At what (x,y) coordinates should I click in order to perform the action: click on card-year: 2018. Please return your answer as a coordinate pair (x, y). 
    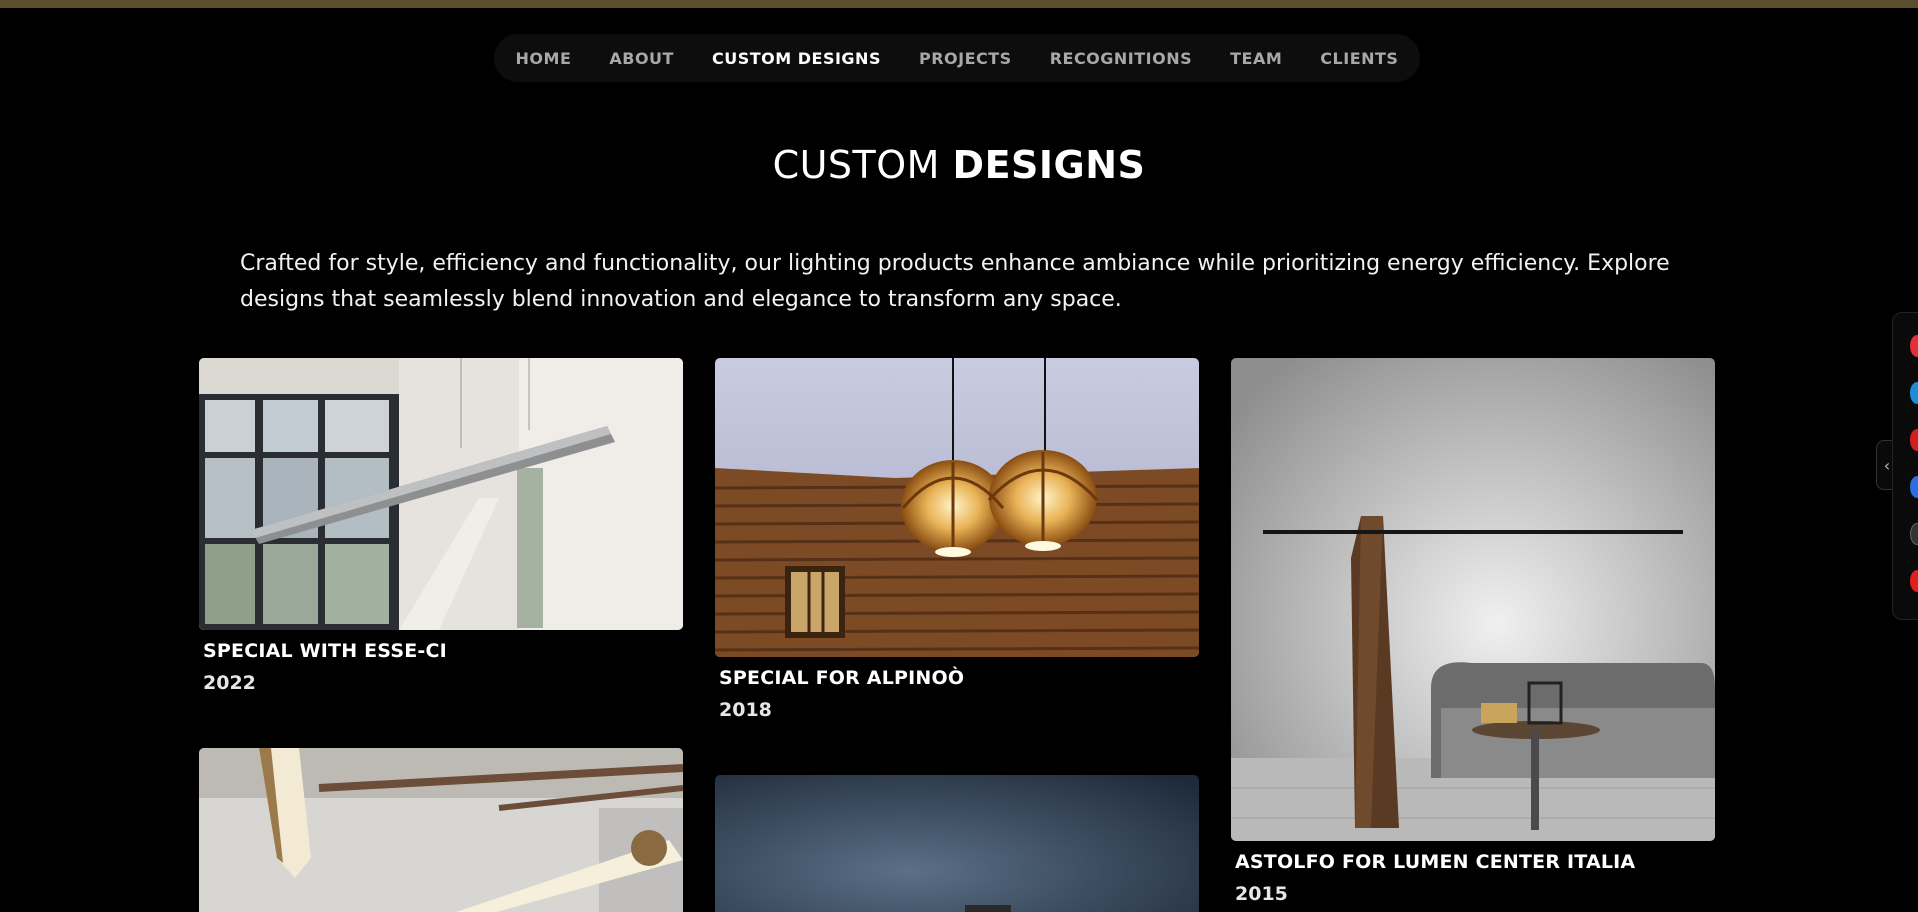
    Looking at the image, I should click on (745, 710).